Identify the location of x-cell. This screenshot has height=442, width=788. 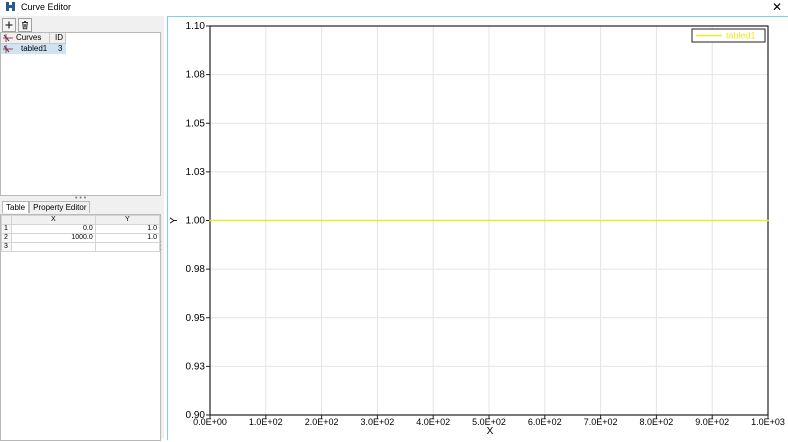
(53, 247).